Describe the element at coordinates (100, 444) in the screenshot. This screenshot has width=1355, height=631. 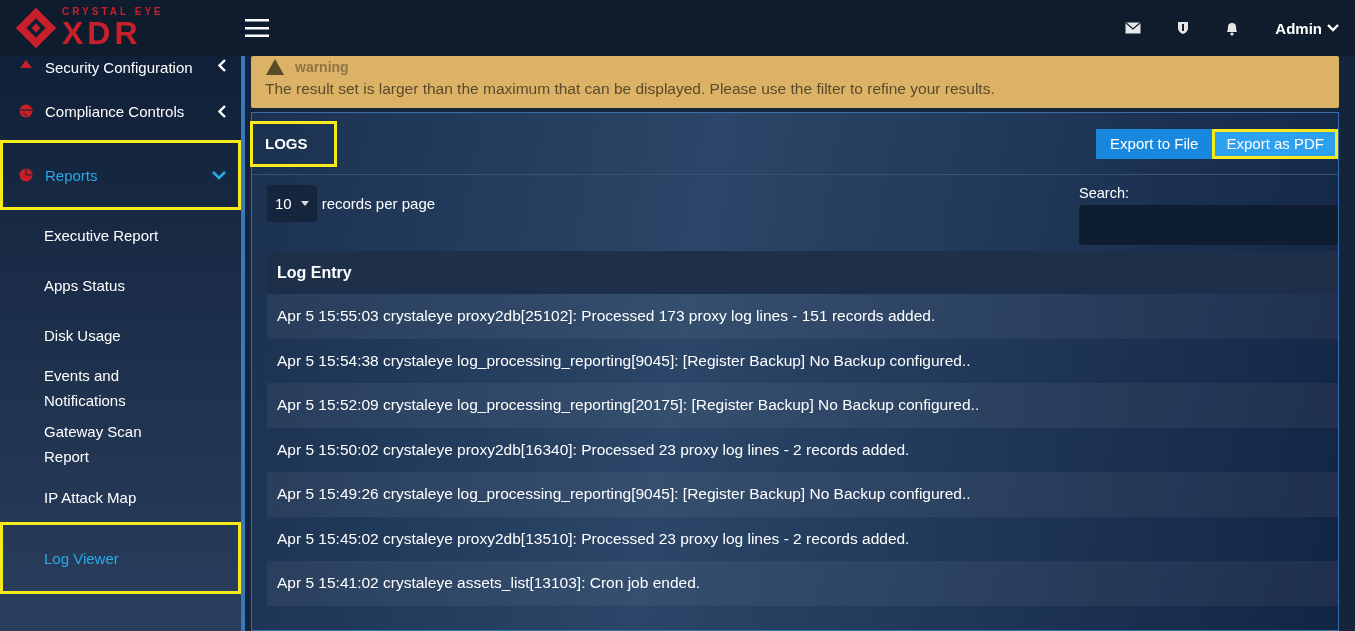
I see `sidebar-subitem: Gateway Scan Report` at that location.